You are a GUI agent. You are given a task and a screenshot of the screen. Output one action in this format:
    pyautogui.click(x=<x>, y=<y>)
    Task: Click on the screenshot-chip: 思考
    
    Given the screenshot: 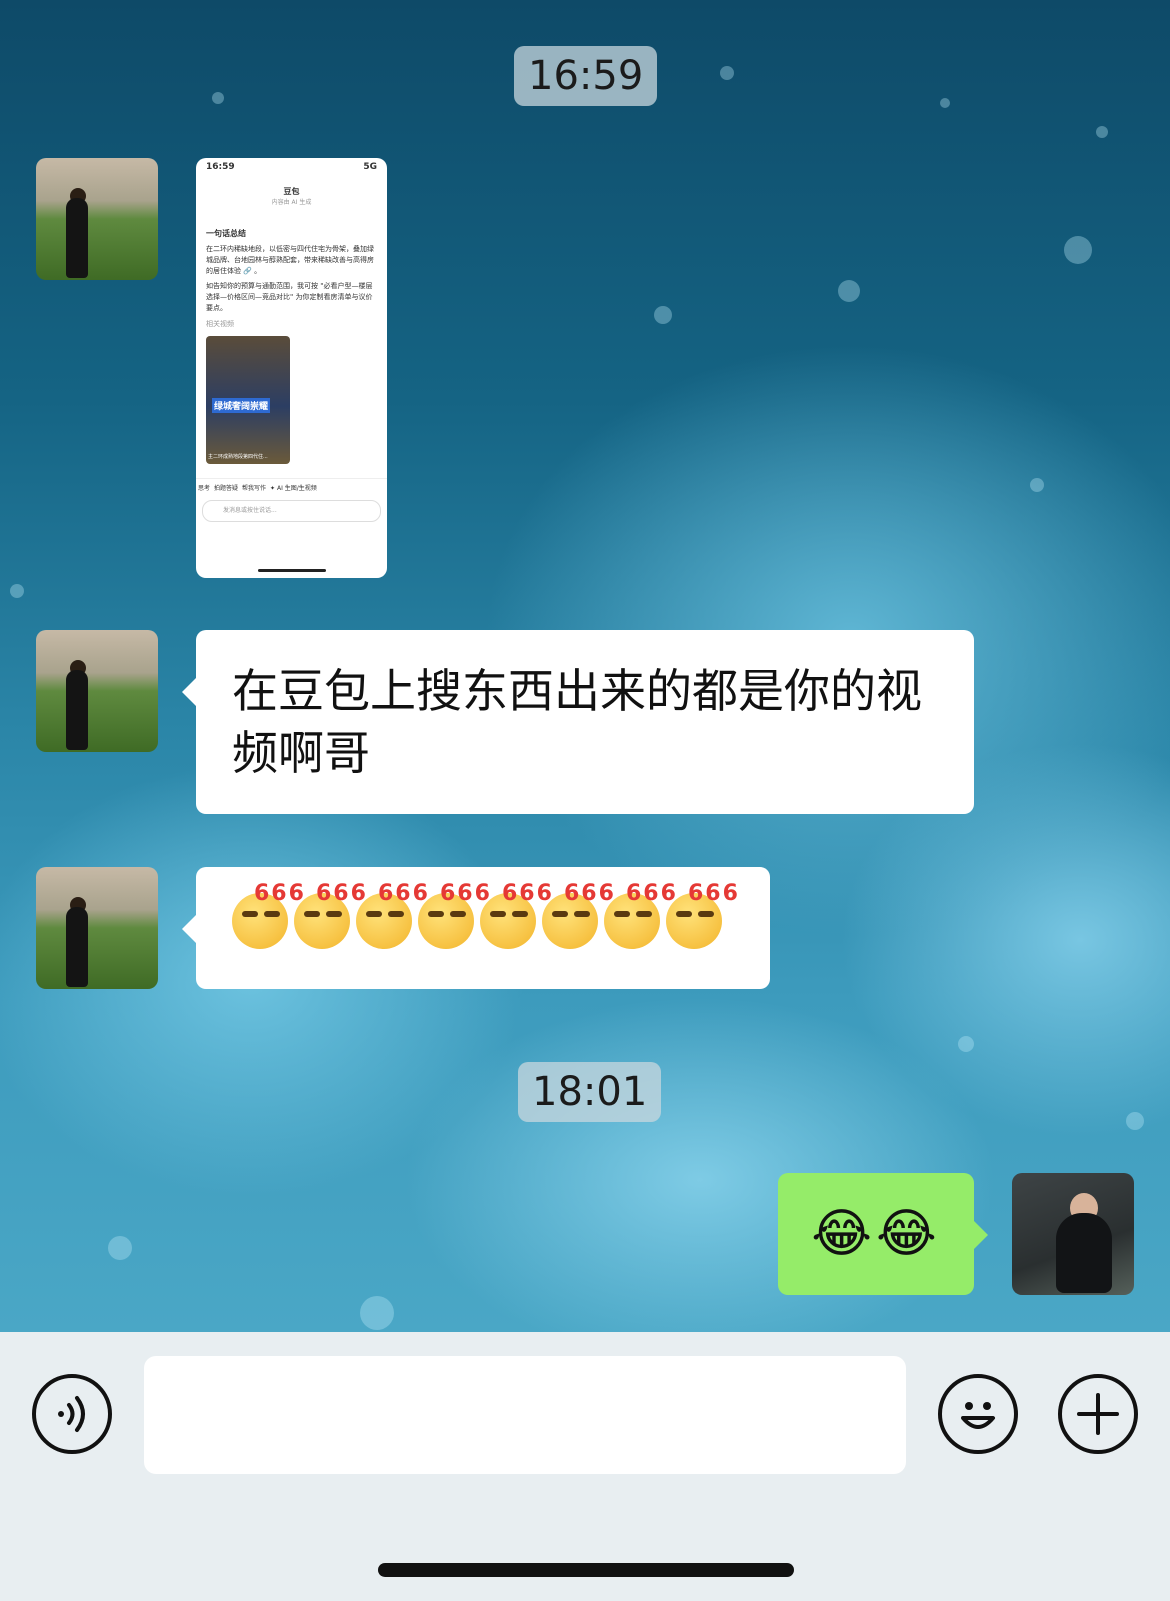 What is the action you would take?
    pyautogui.click(x=204, y=488)
    